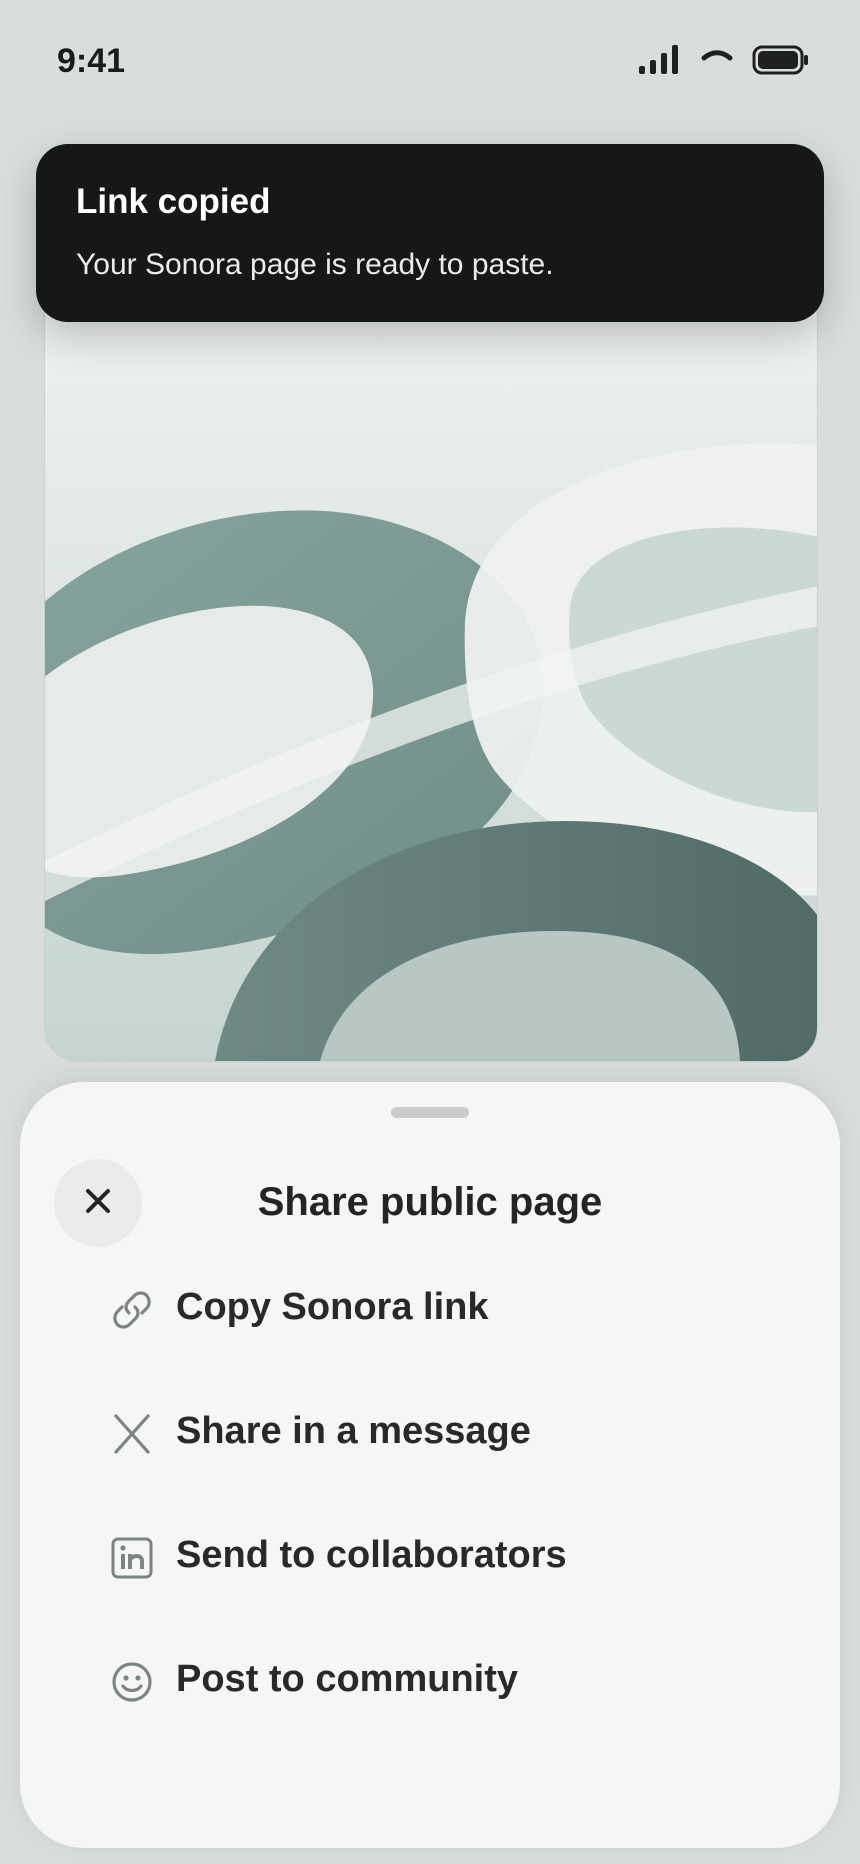 Image resolution: width=860 pixels, height=1864 pixels. What do you see at coordinates (430, 1202) in the screenshot?
I see `sheet-title: Share public page` at bounding box center [430, 1202].